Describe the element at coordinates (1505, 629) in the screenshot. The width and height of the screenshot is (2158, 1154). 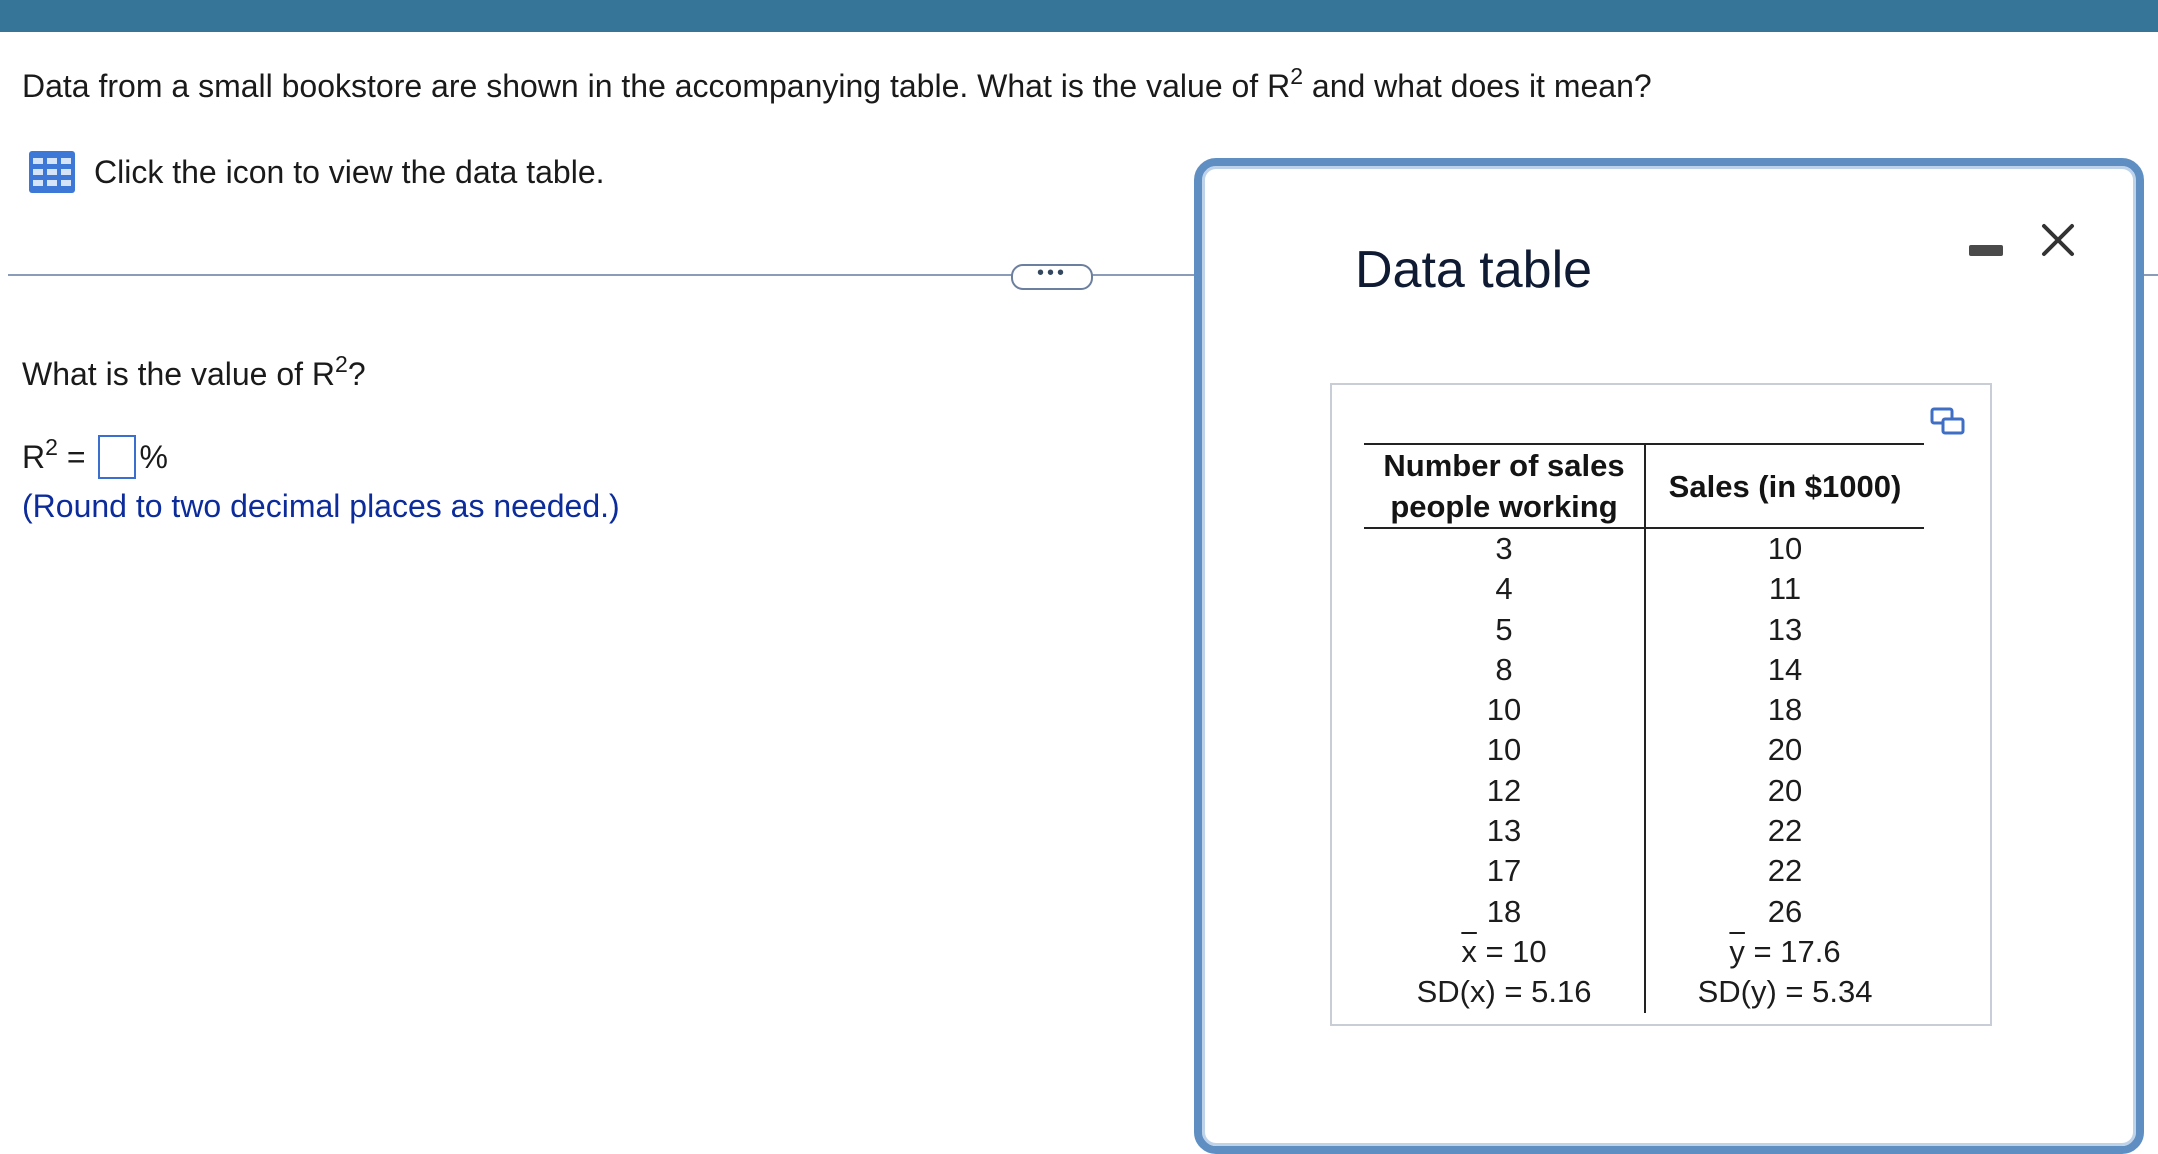
I see `table-cell: 5` at that location.